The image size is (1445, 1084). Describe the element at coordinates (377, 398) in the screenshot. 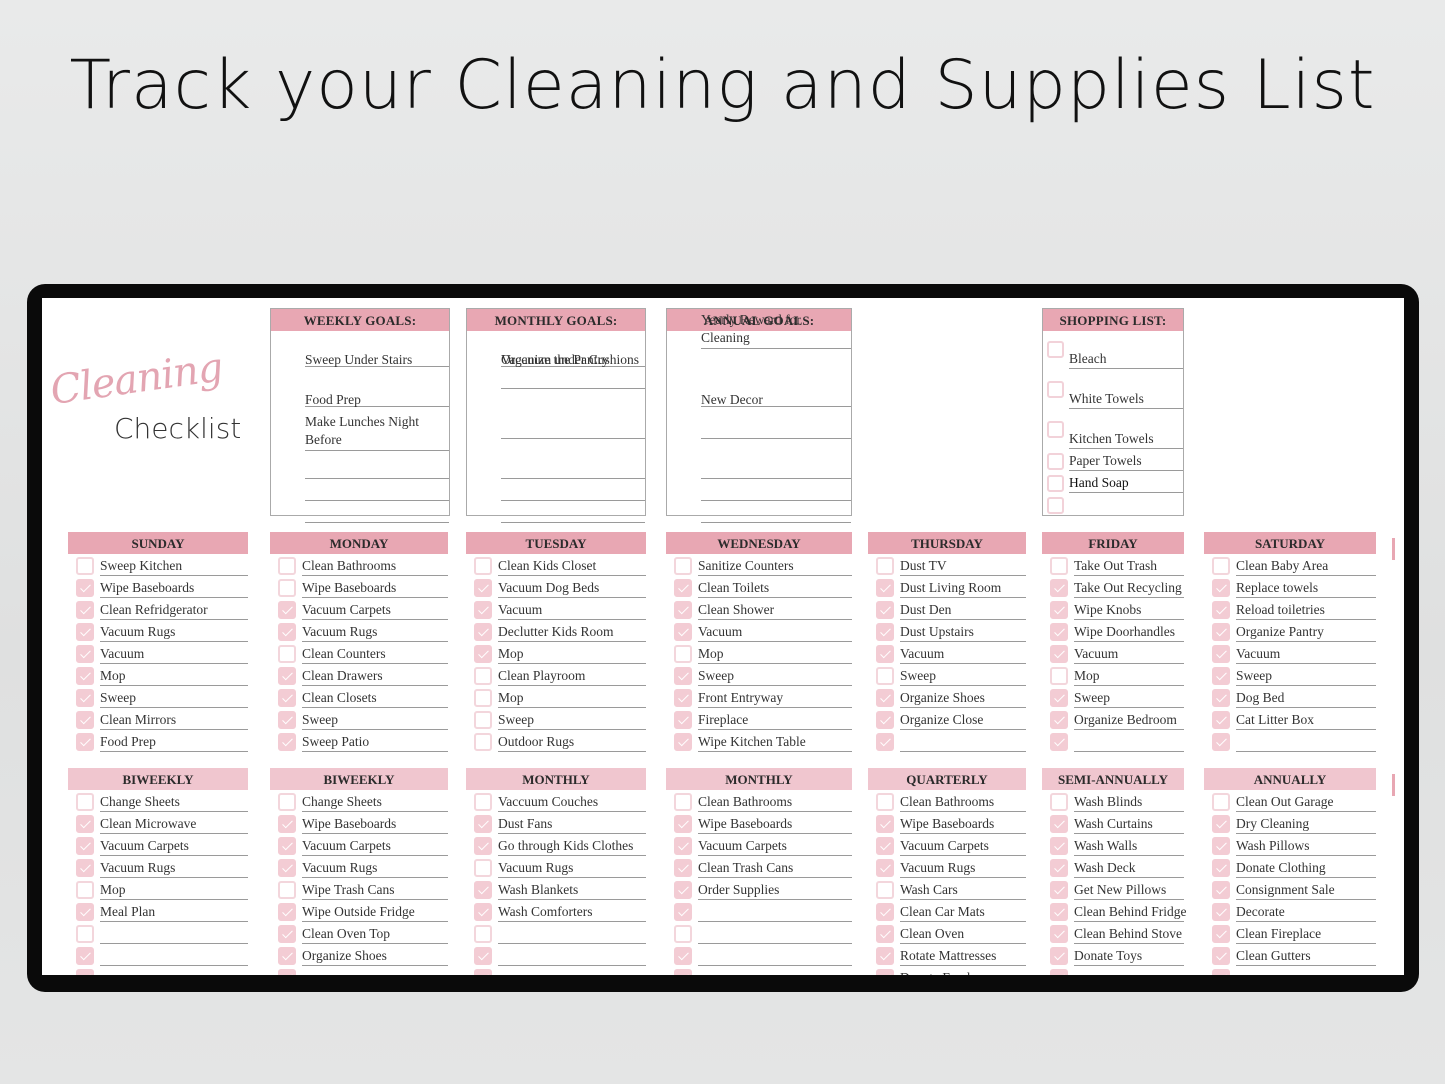

I see `goal-item: Food Prep` at that location.